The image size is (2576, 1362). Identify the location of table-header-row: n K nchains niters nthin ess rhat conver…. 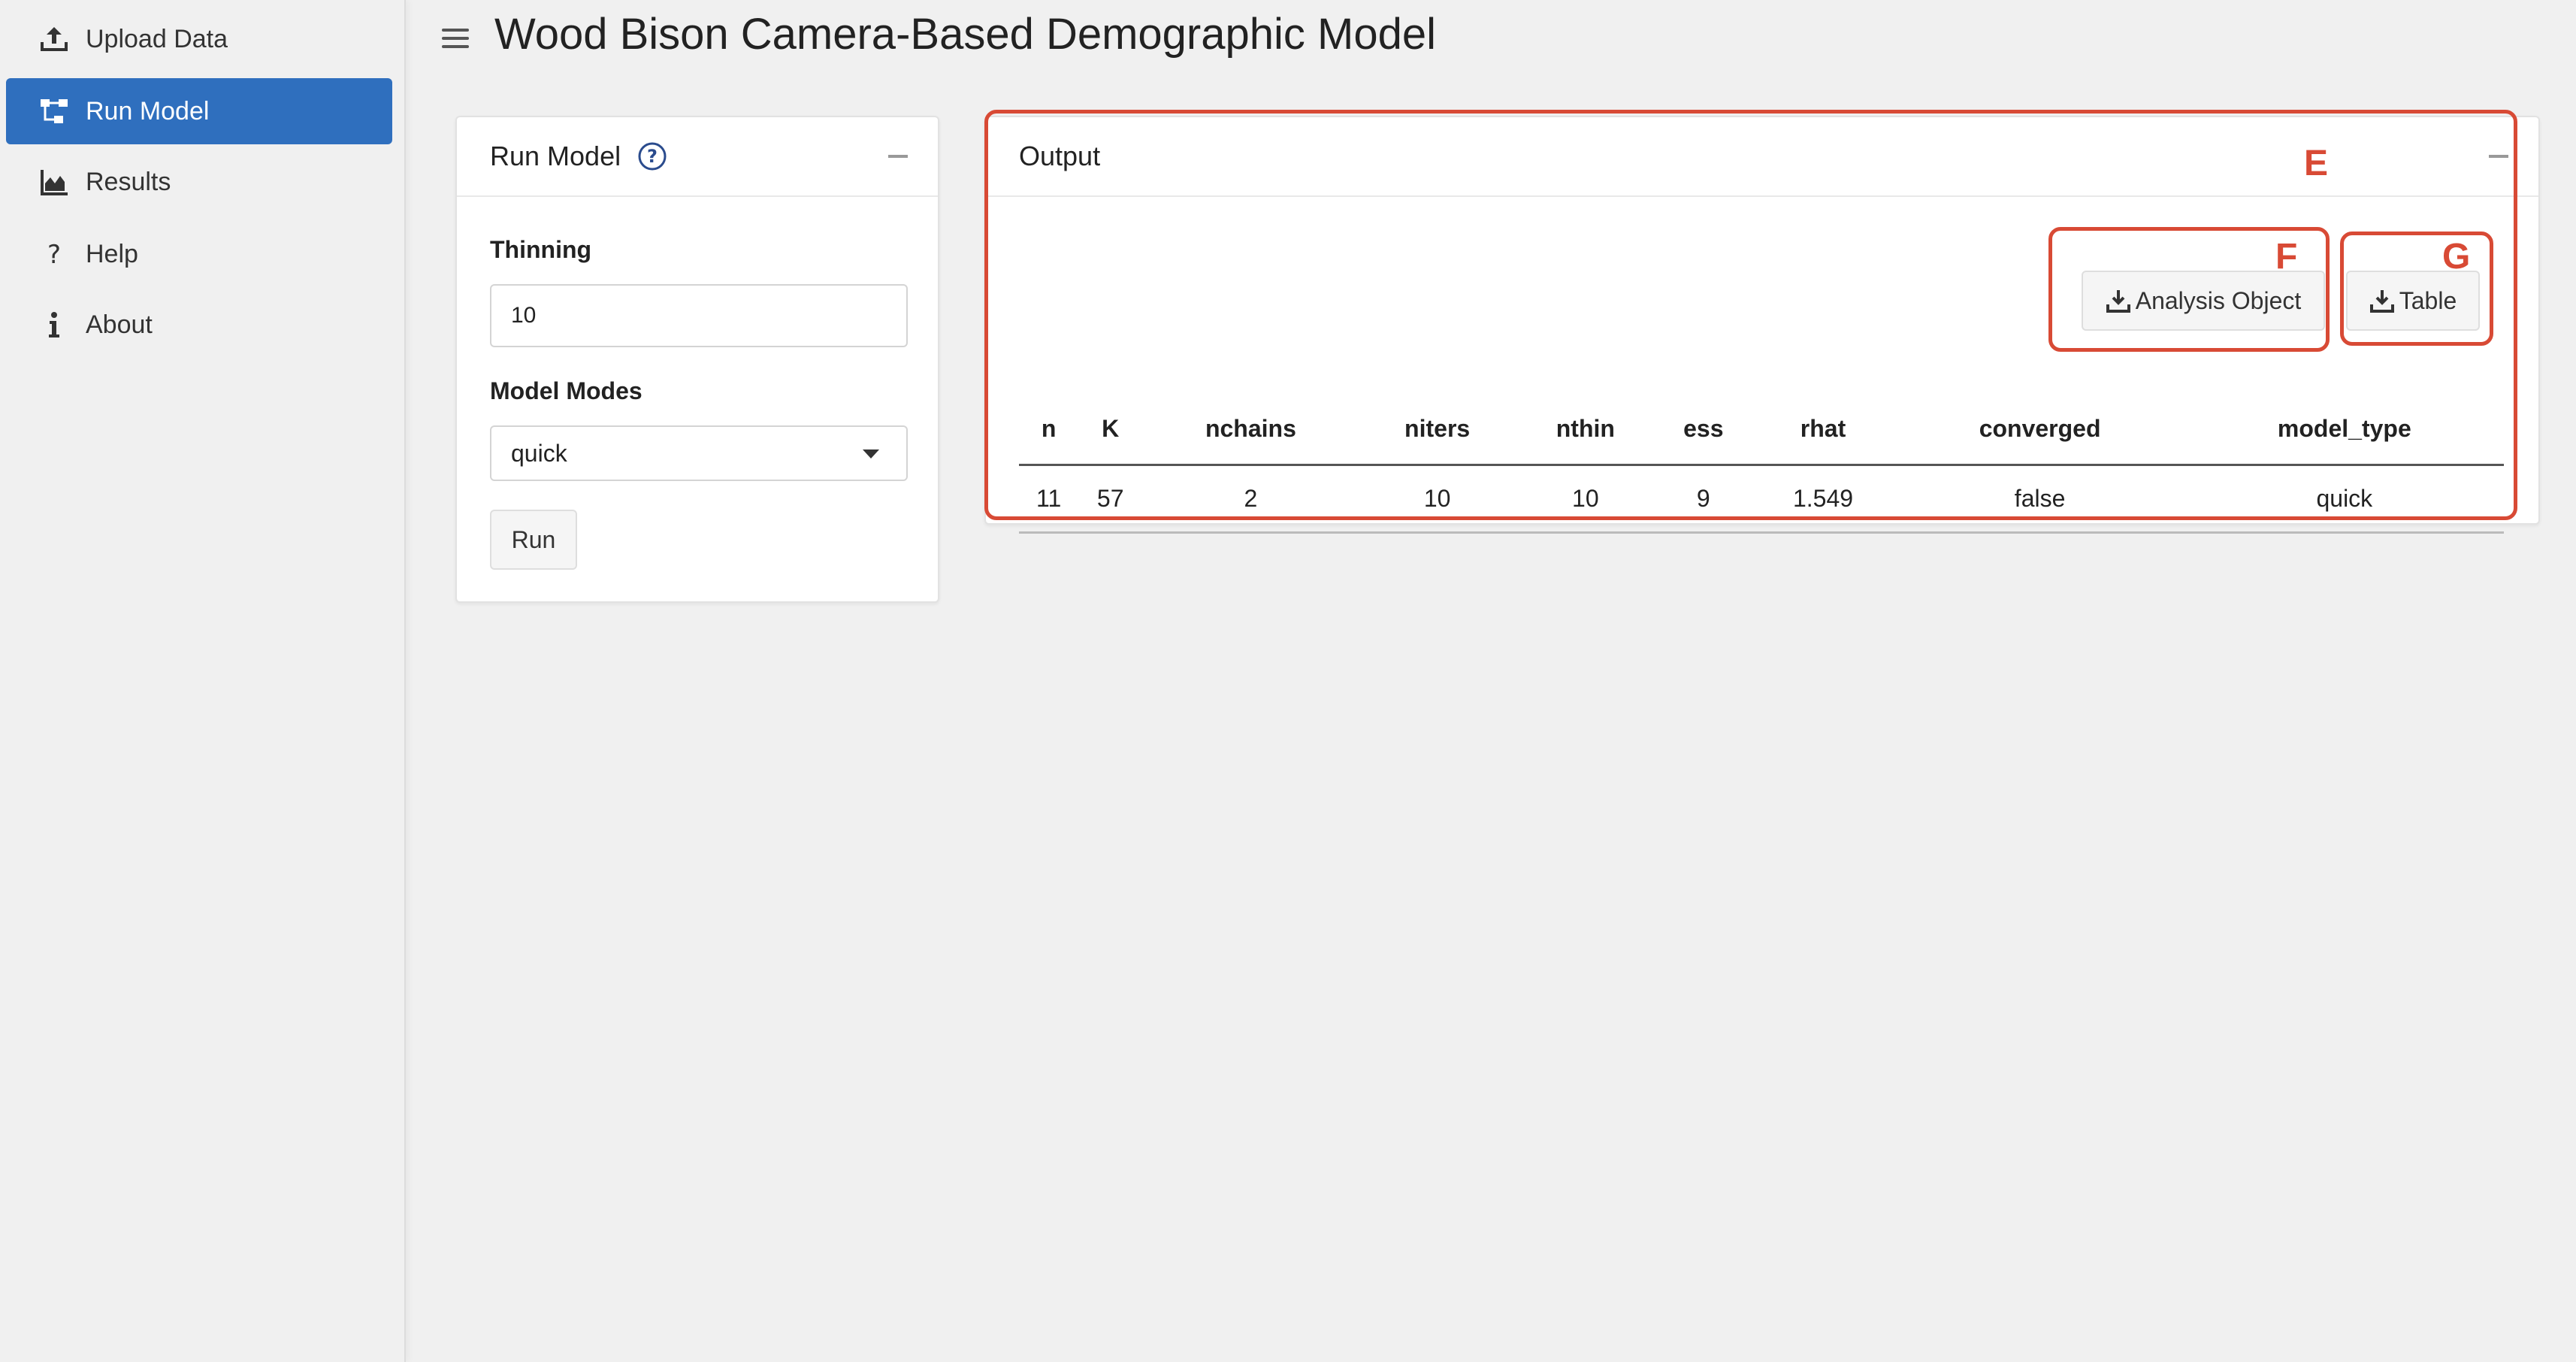
(1762, 430).